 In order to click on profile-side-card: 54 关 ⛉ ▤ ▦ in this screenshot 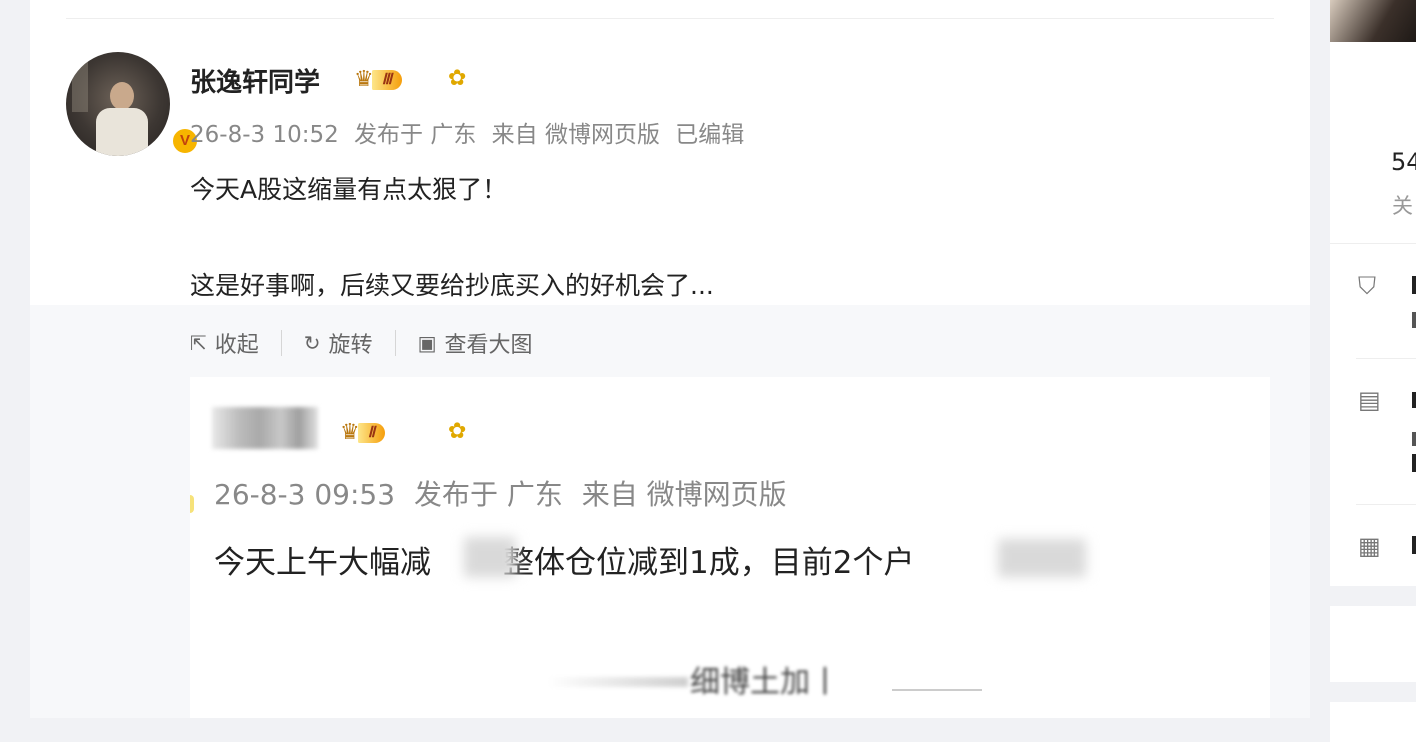, I will do `click(1373, 293)`.